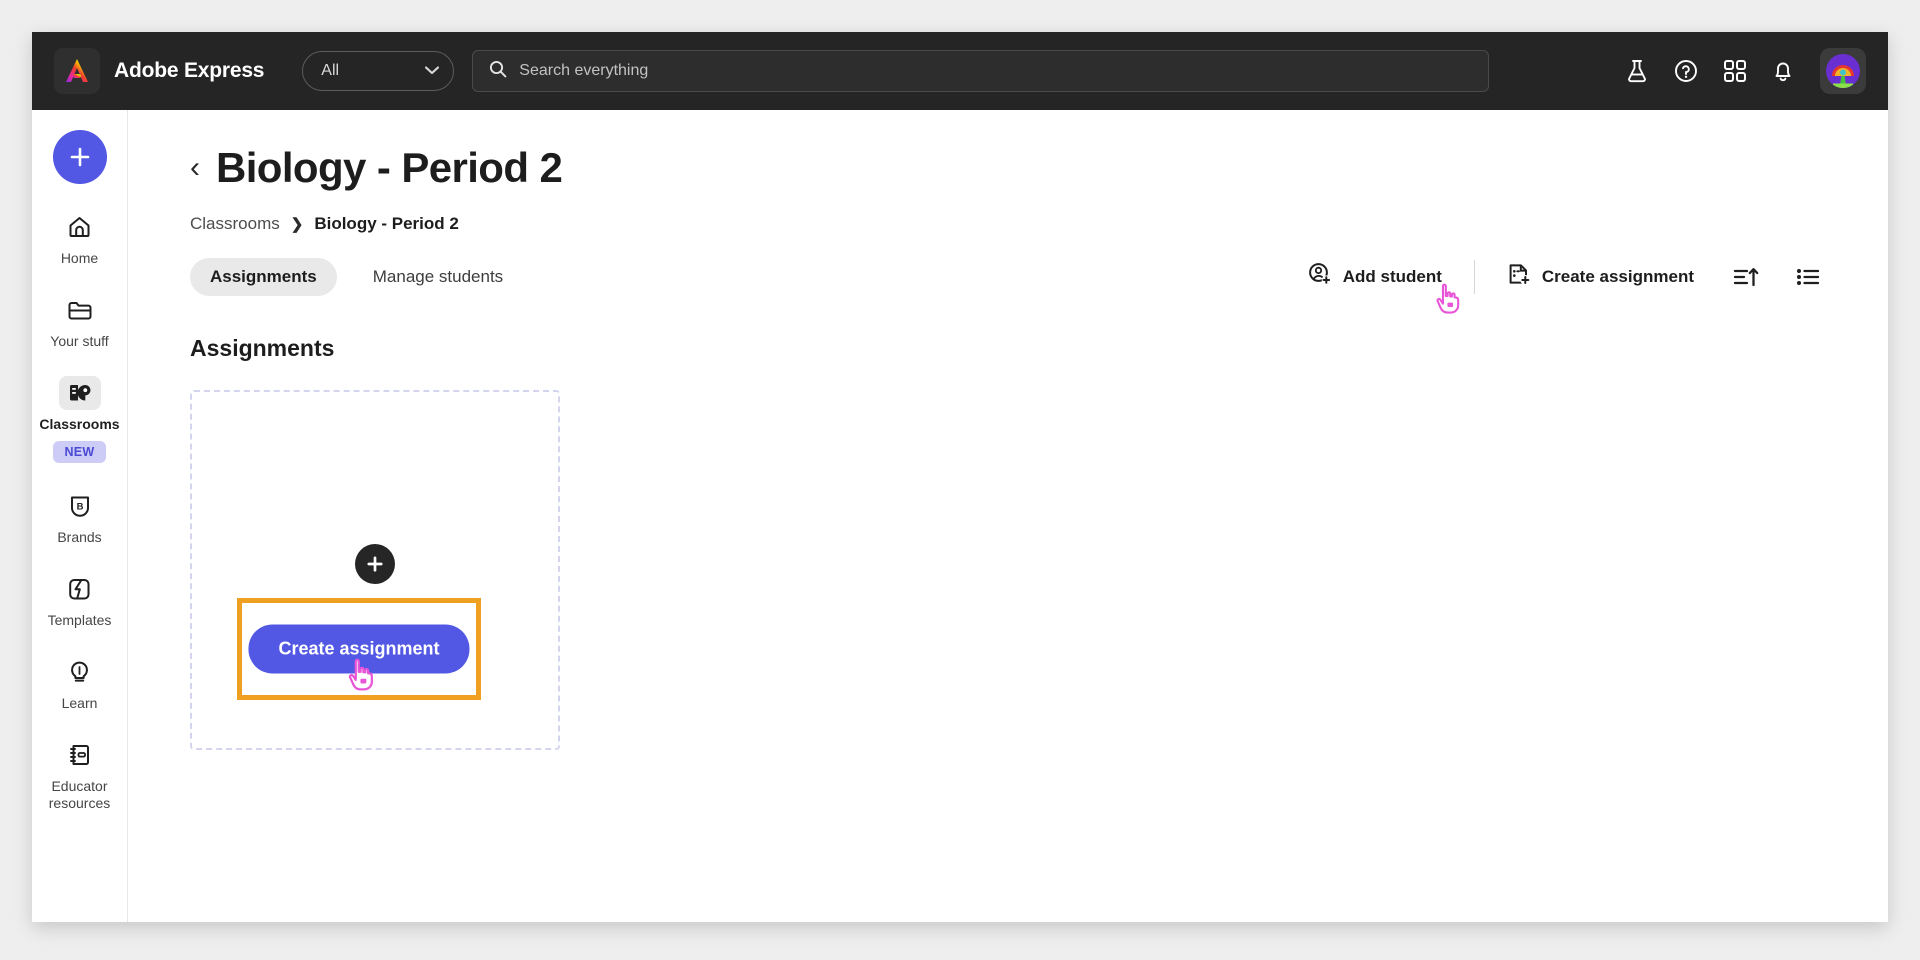 Image resolution: width=1920 pixels, height=960 pixels. I want to click on brand-name: Adobe Express, so click(189, 70).